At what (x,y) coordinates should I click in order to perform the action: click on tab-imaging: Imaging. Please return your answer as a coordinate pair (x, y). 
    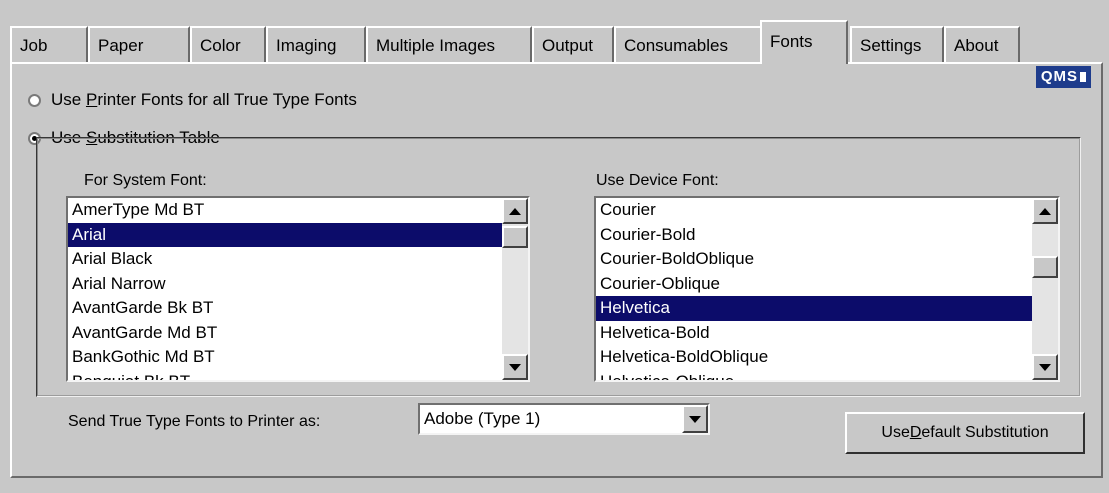
    Looking at the image, I should click on (316, 44).